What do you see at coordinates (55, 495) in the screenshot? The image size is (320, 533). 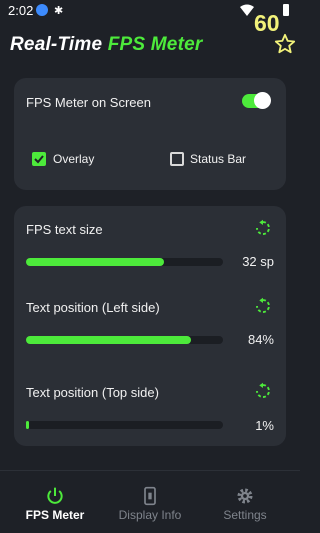 I see `power-icon` at bounding box center [55, 495].